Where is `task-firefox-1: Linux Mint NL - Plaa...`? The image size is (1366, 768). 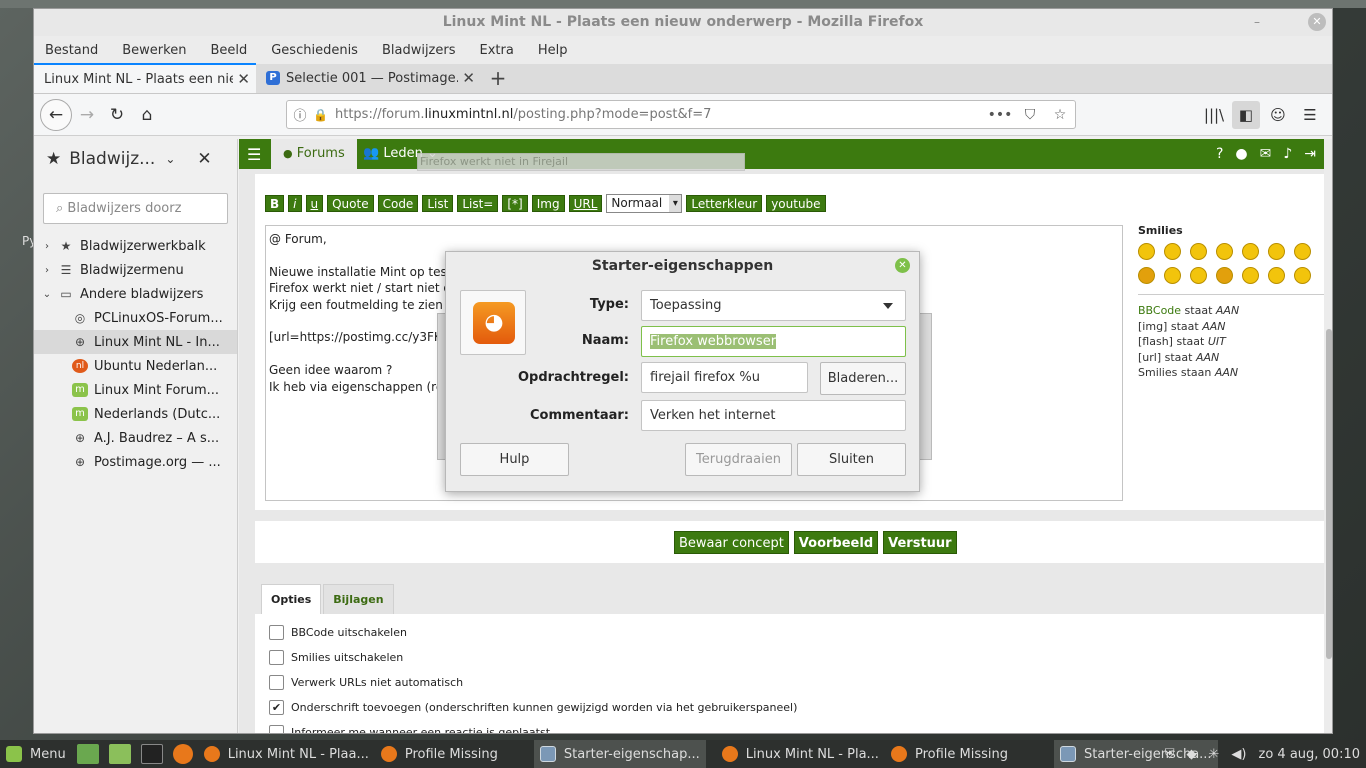 task-firefox-1: Linux Mint NL - Plaa... is located at coordinates (286, 754).